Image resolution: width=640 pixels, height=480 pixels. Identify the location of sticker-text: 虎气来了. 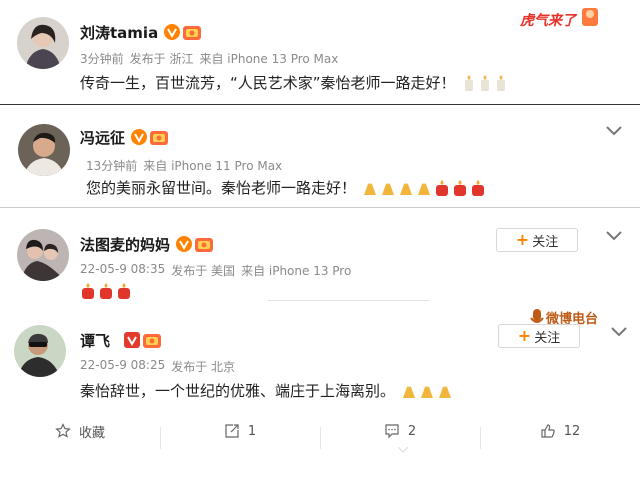
(548, 21).